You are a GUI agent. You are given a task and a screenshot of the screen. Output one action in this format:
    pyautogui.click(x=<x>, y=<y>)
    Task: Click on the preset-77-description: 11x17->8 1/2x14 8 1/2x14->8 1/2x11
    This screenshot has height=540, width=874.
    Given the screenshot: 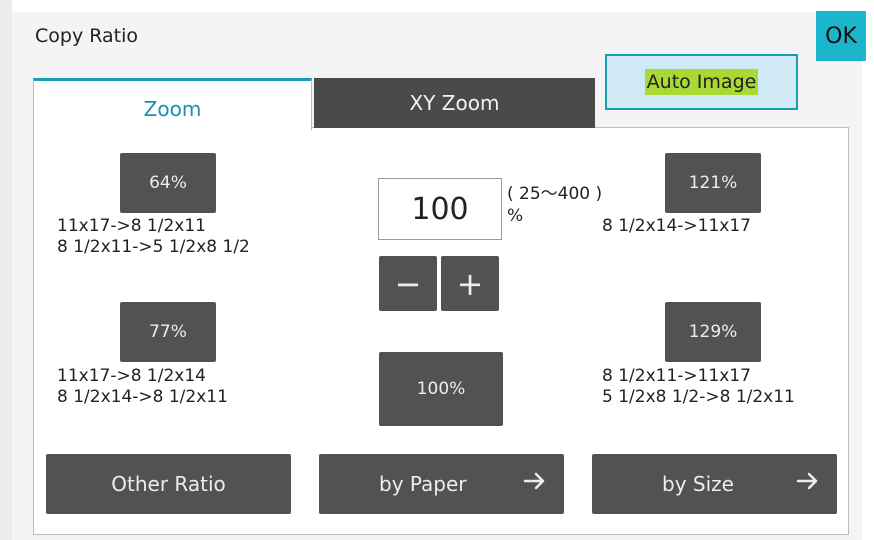 What is the action you would take?
    pyautogui.click(x=142, y=387)
    